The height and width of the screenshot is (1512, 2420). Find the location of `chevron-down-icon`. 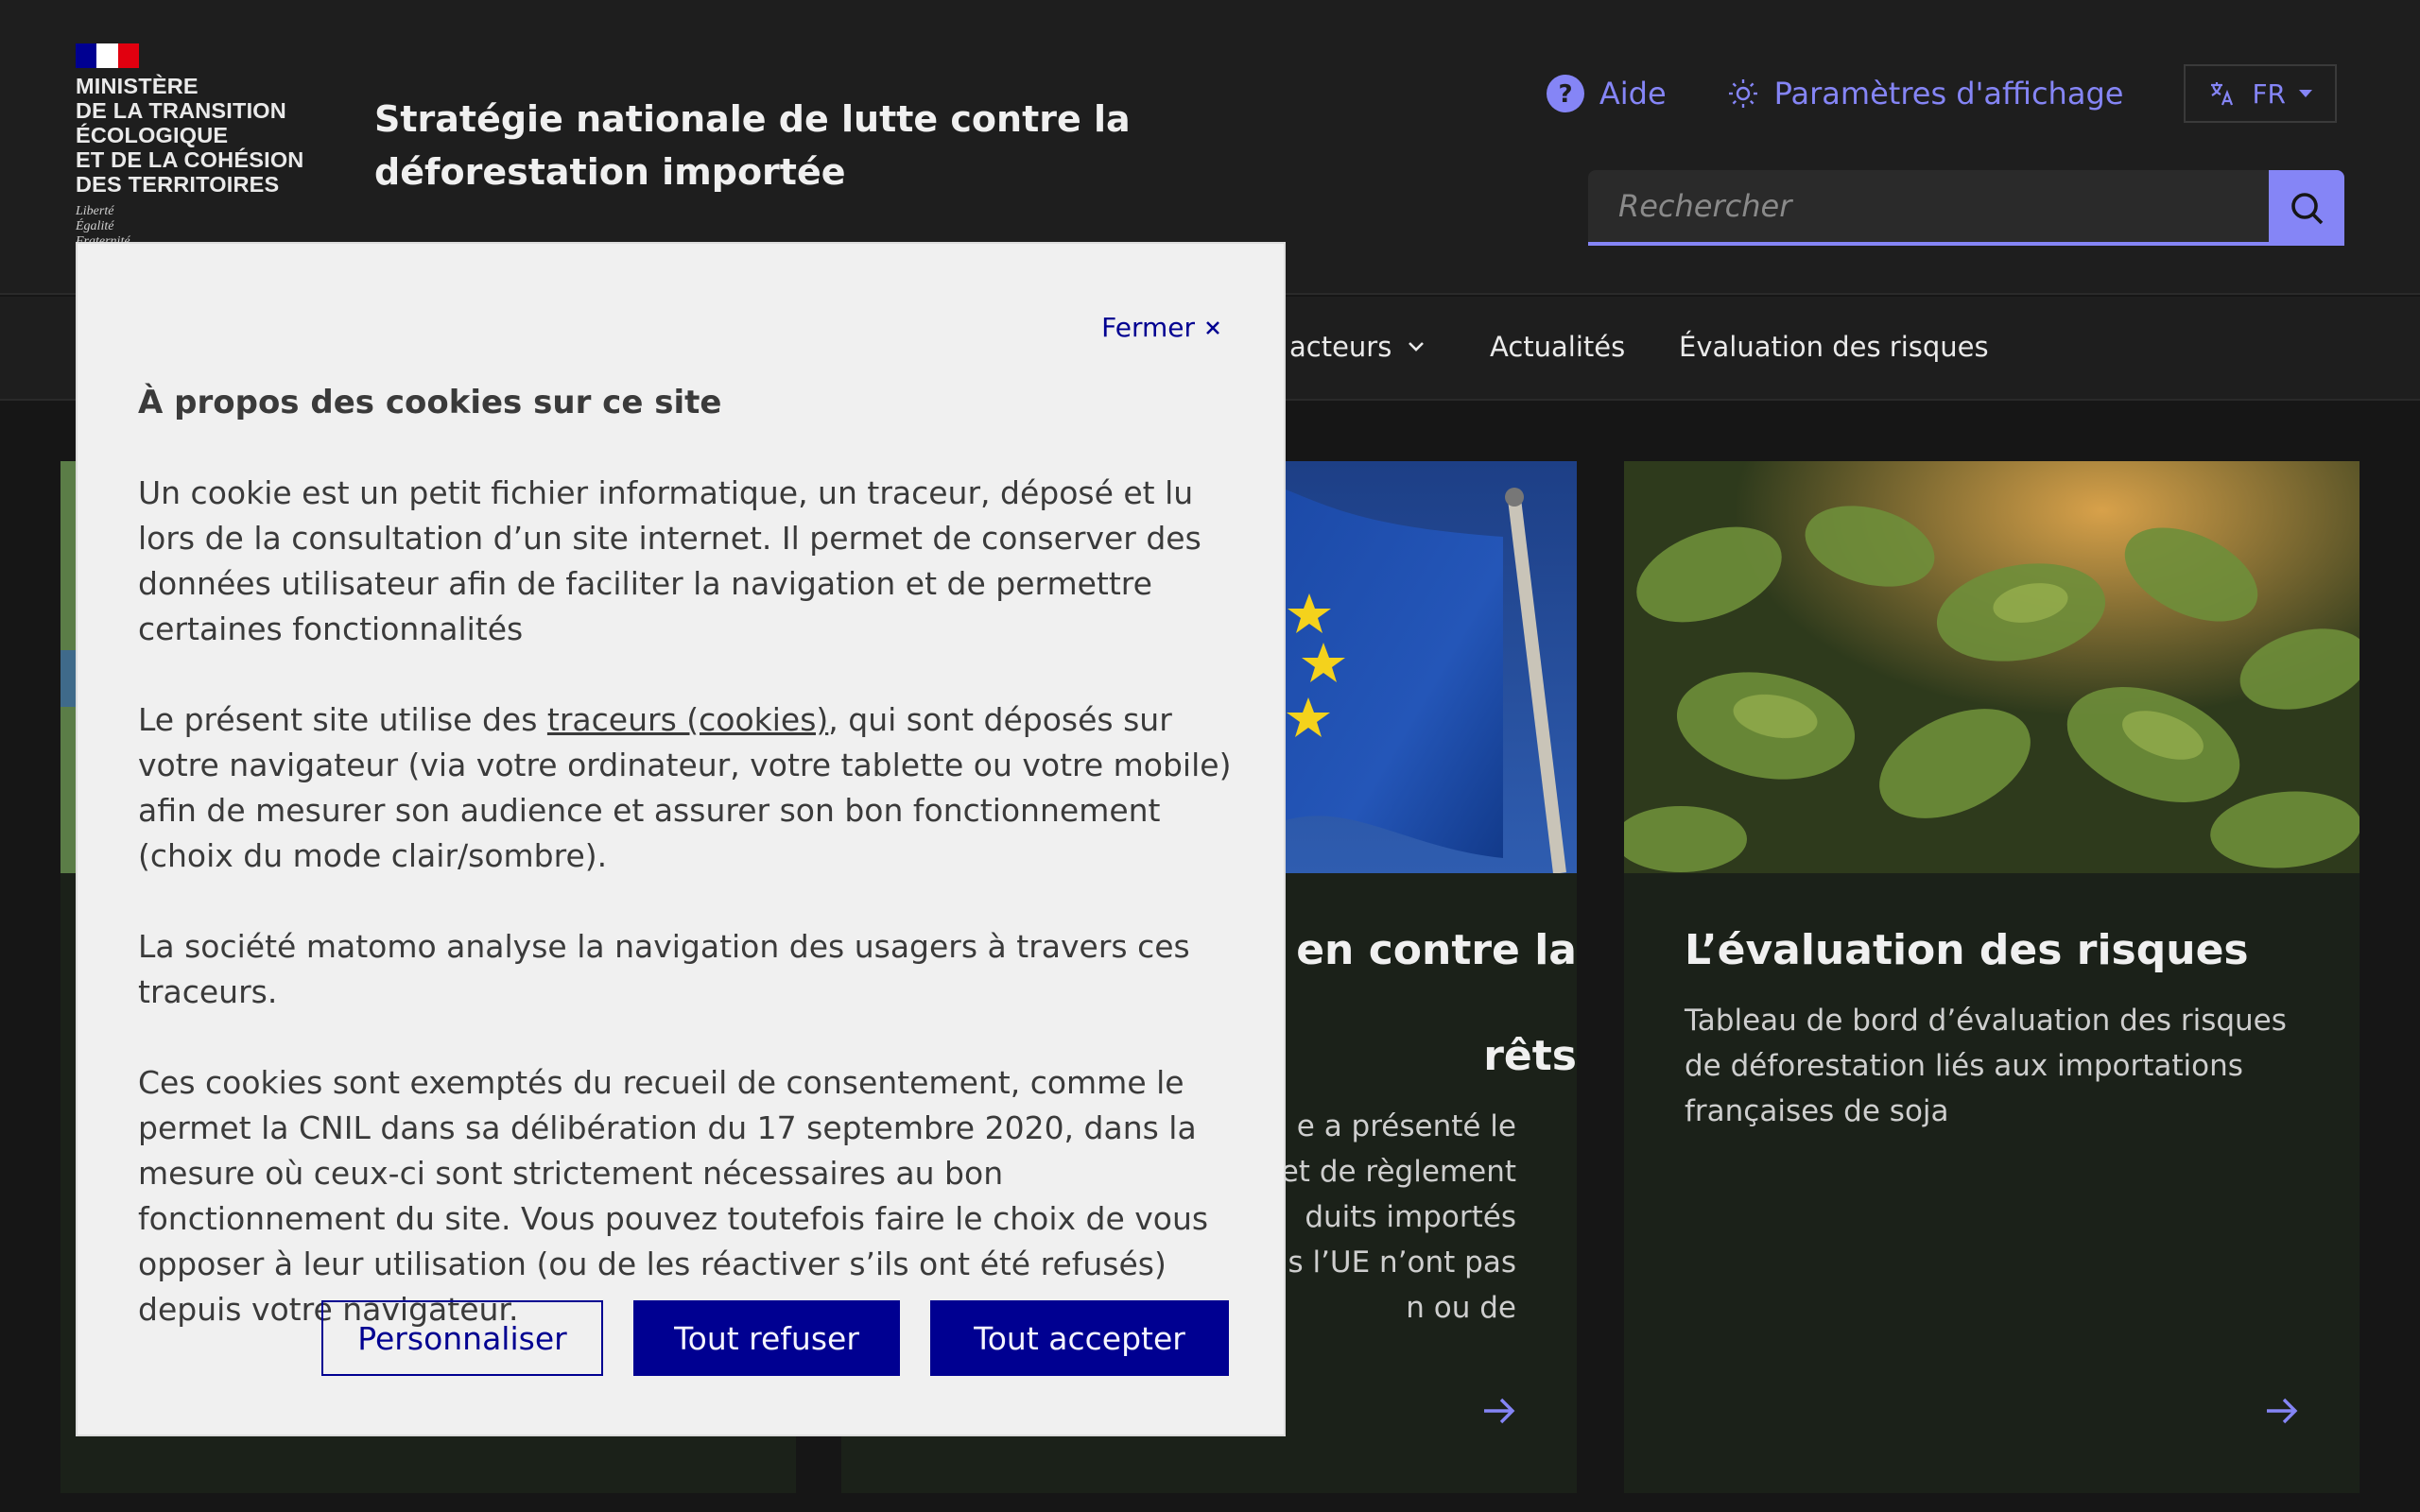

chevron-down-icon is located at coordinates (1416, 346).